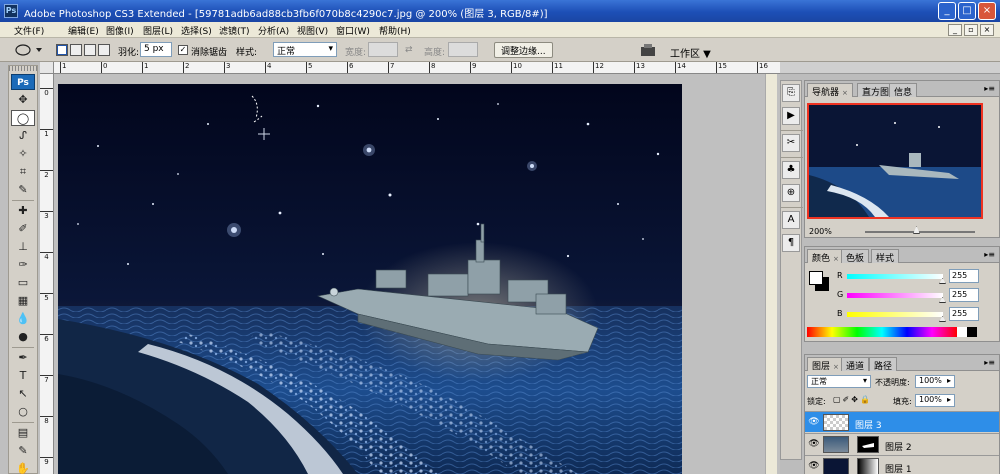  I want to click on tab-color: 颜色 ×, so click(825, 256).